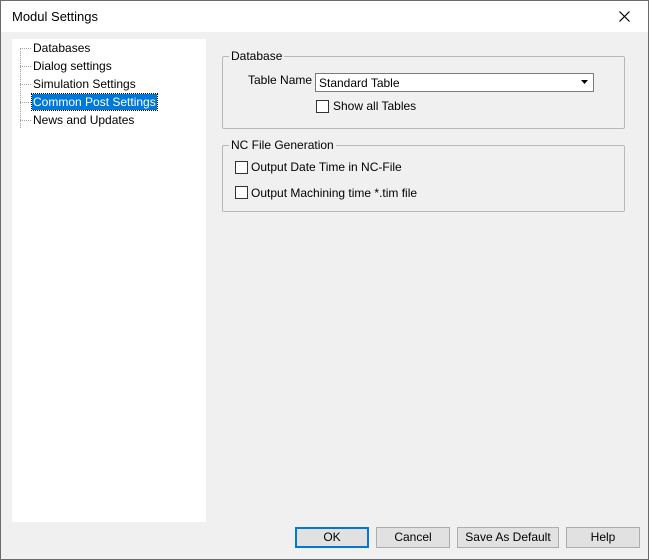 The width and height of the screenshot is (649, 560). I want to click on table-name-value: Standard Table, so click(359, 83).